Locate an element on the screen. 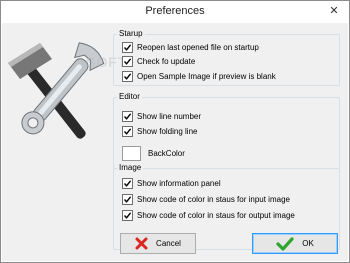  editor-group-label: Editor is located at coordinates (129, 96).